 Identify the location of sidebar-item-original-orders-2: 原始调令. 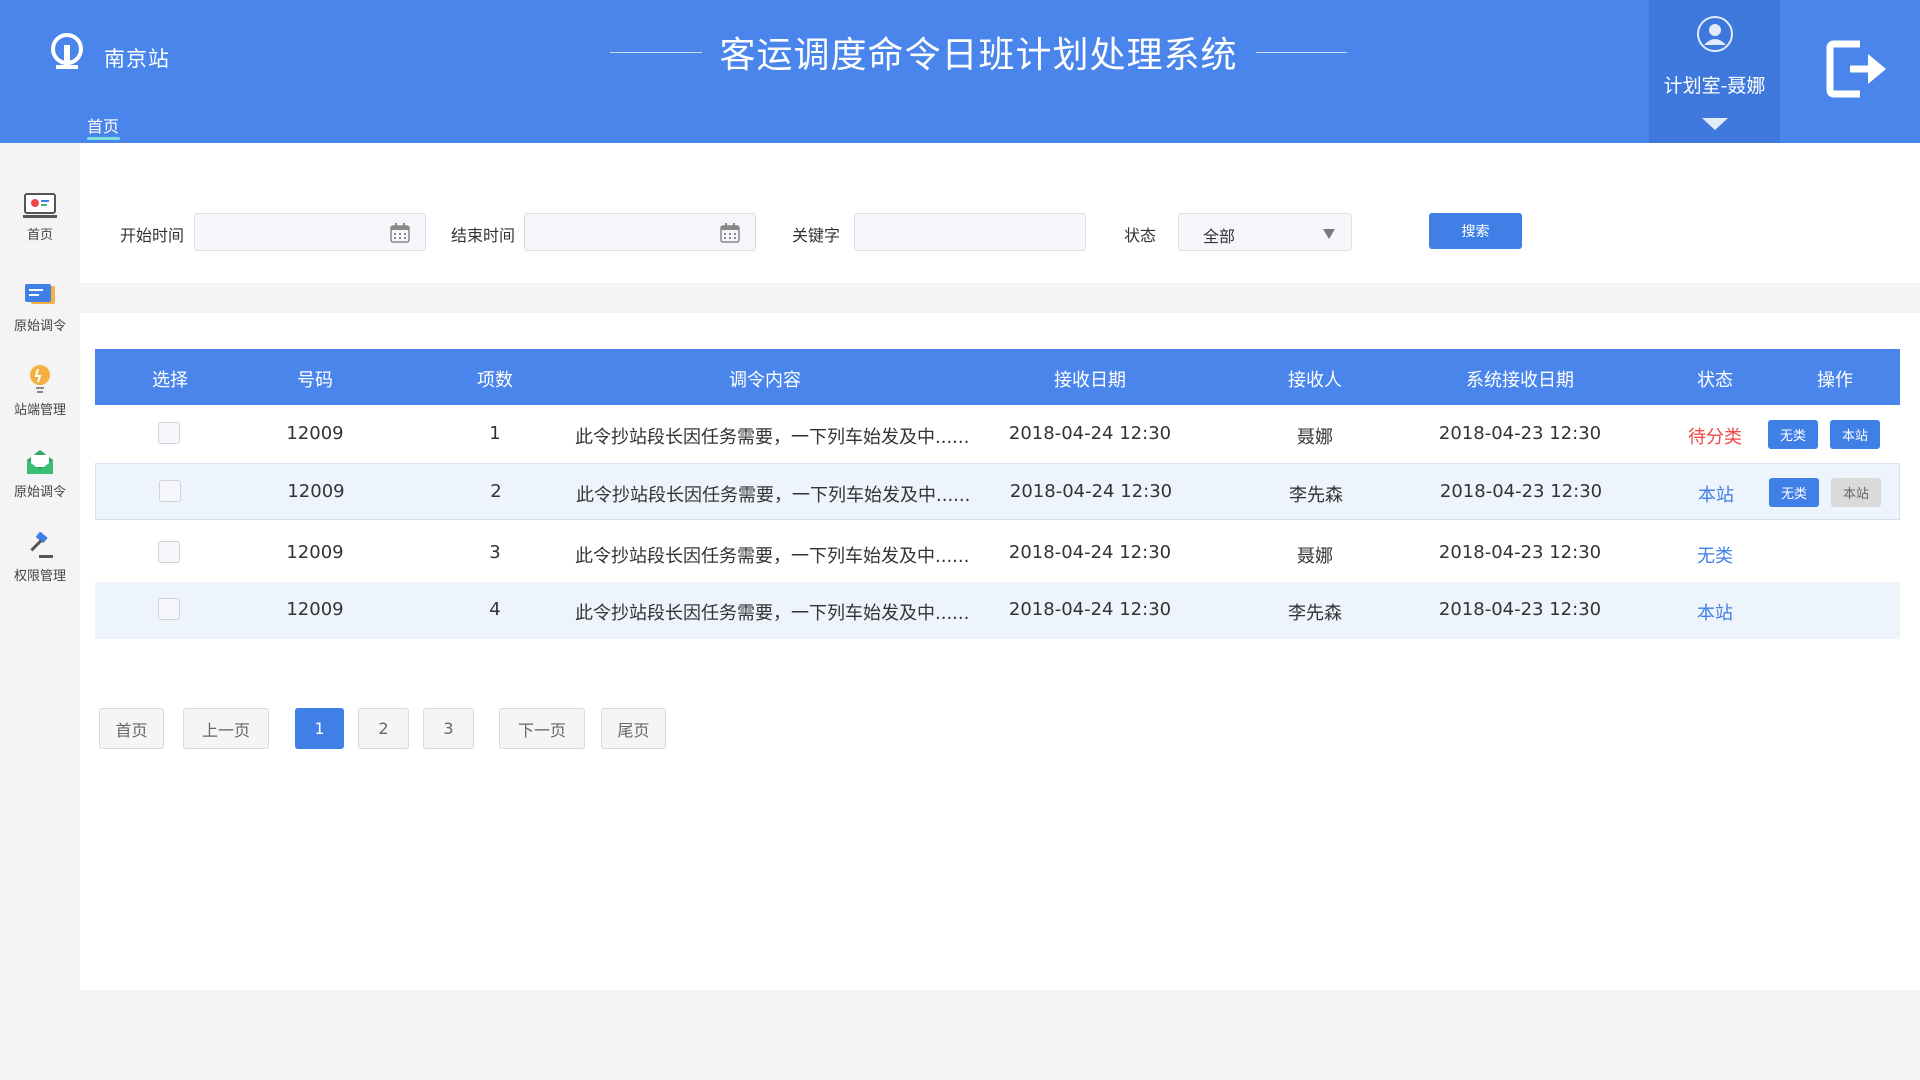
(40, 474).